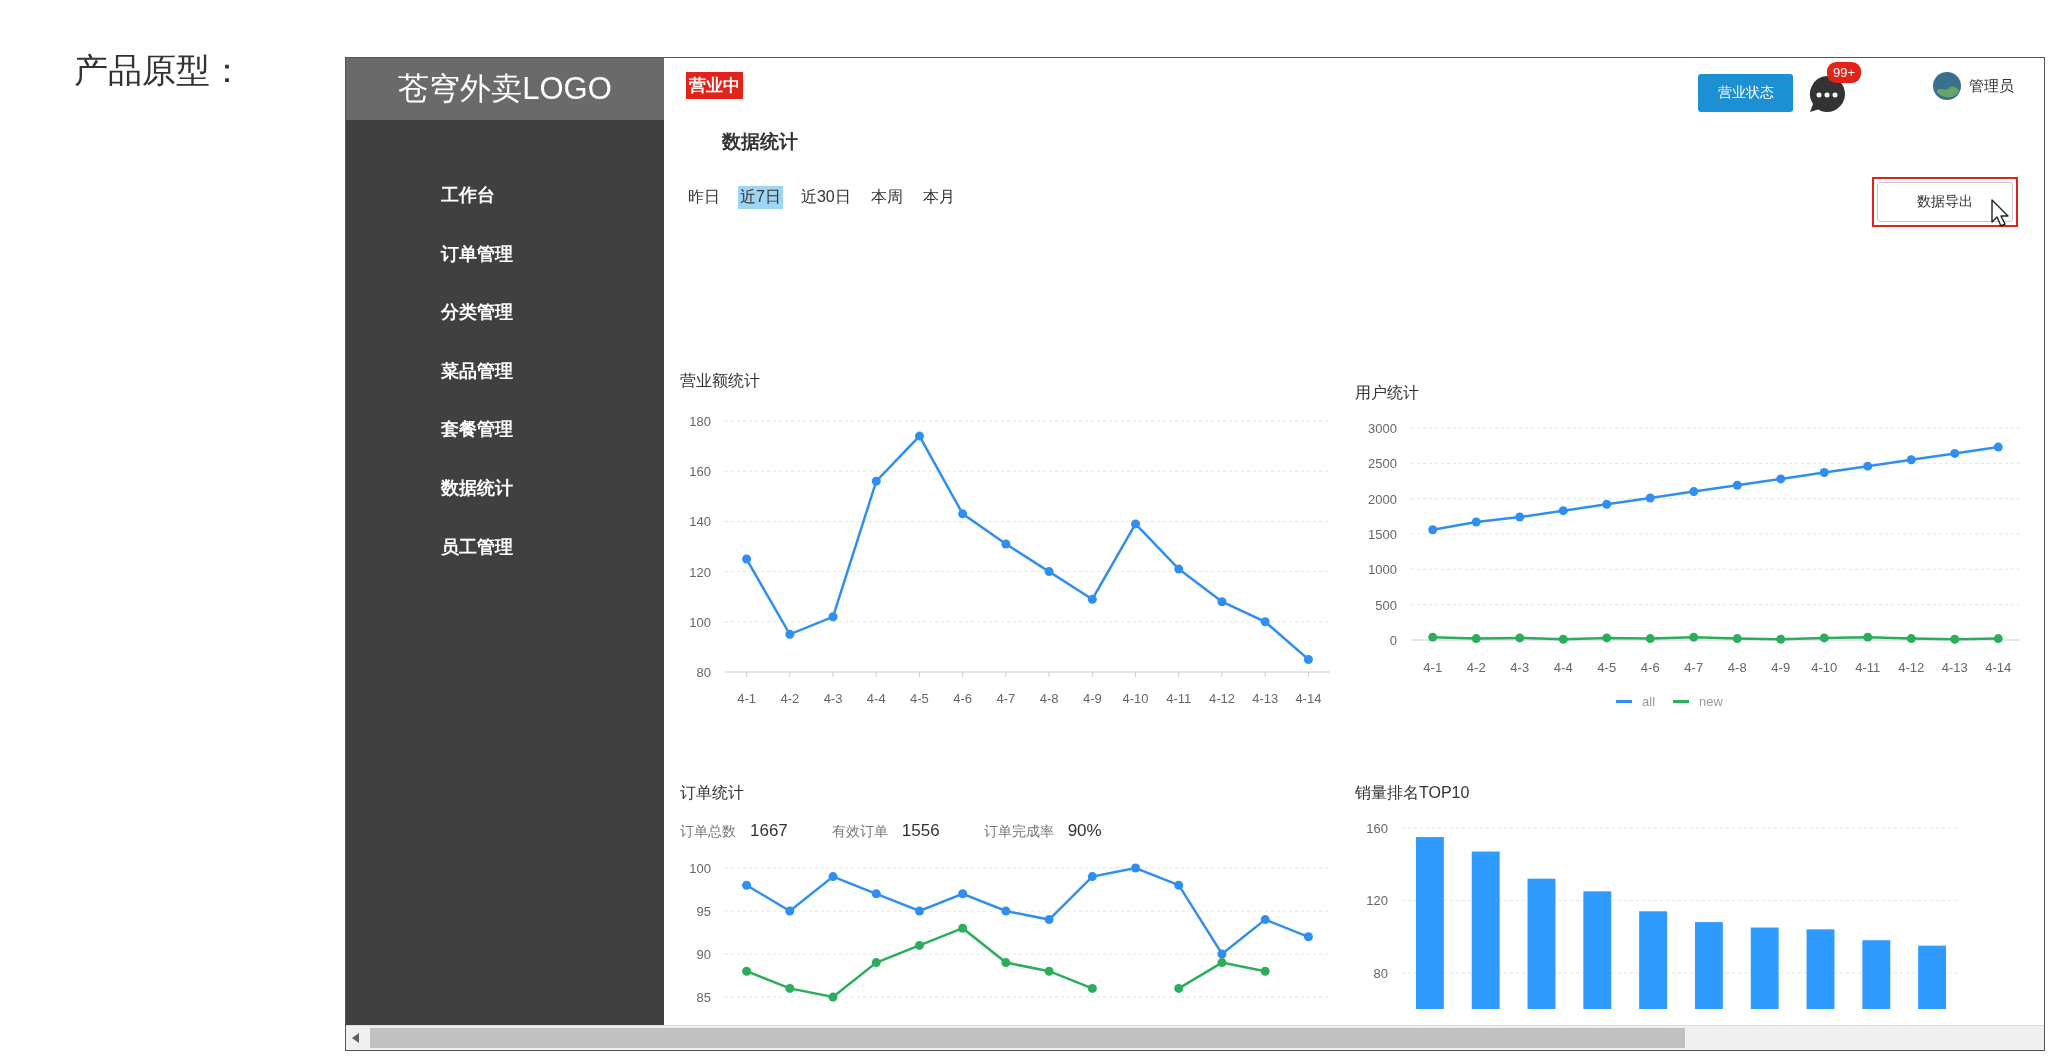 Image resolution: width=2067 pixels, height=1058 pixels. What do you see at coordinates (477, 547) in the screenshot?
I see `sidebar-item: 员工管理` at bounding box center [477, 547].